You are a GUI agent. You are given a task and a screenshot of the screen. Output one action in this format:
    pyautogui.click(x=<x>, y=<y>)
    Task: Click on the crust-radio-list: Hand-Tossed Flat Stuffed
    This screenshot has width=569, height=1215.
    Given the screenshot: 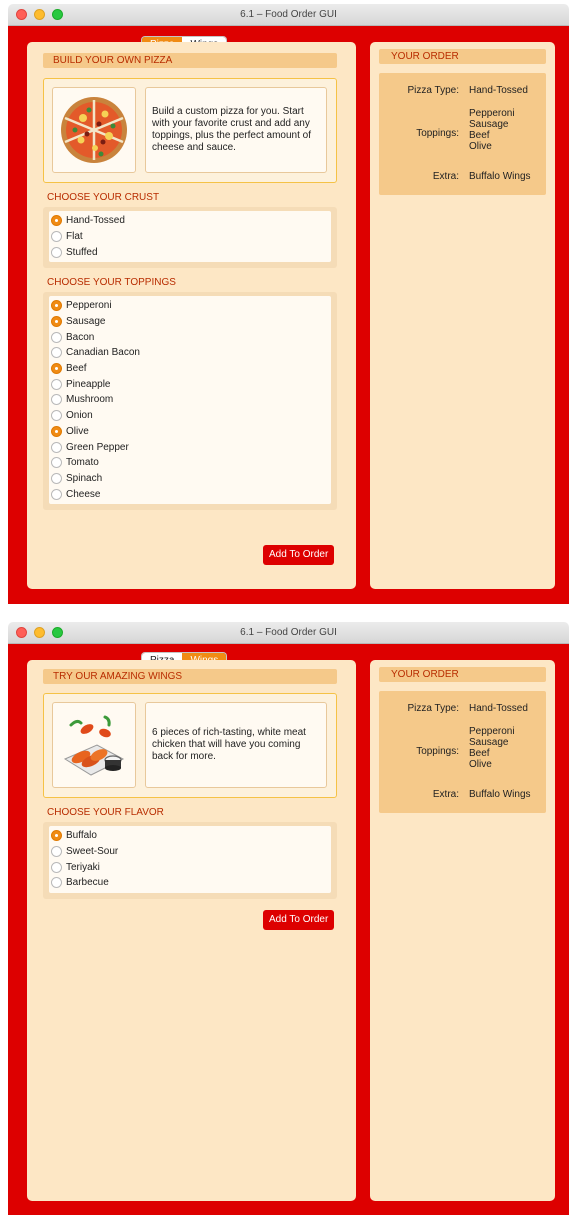 What is the action you would take?
    pyautogui.click(x=190, y=237)
    